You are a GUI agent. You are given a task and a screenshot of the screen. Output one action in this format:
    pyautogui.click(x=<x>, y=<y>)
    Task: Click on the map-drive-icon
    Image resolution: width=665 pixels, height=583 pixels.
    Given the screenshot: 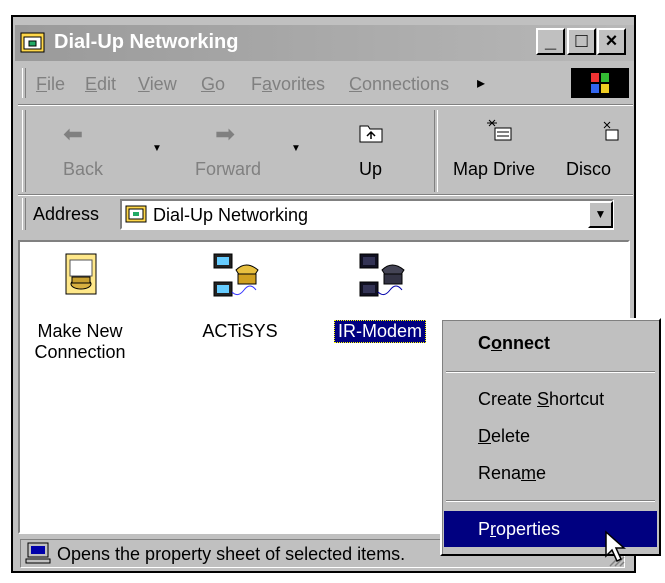 What is the action you would take?
    pyautogui.click(x=500, y=133)
    